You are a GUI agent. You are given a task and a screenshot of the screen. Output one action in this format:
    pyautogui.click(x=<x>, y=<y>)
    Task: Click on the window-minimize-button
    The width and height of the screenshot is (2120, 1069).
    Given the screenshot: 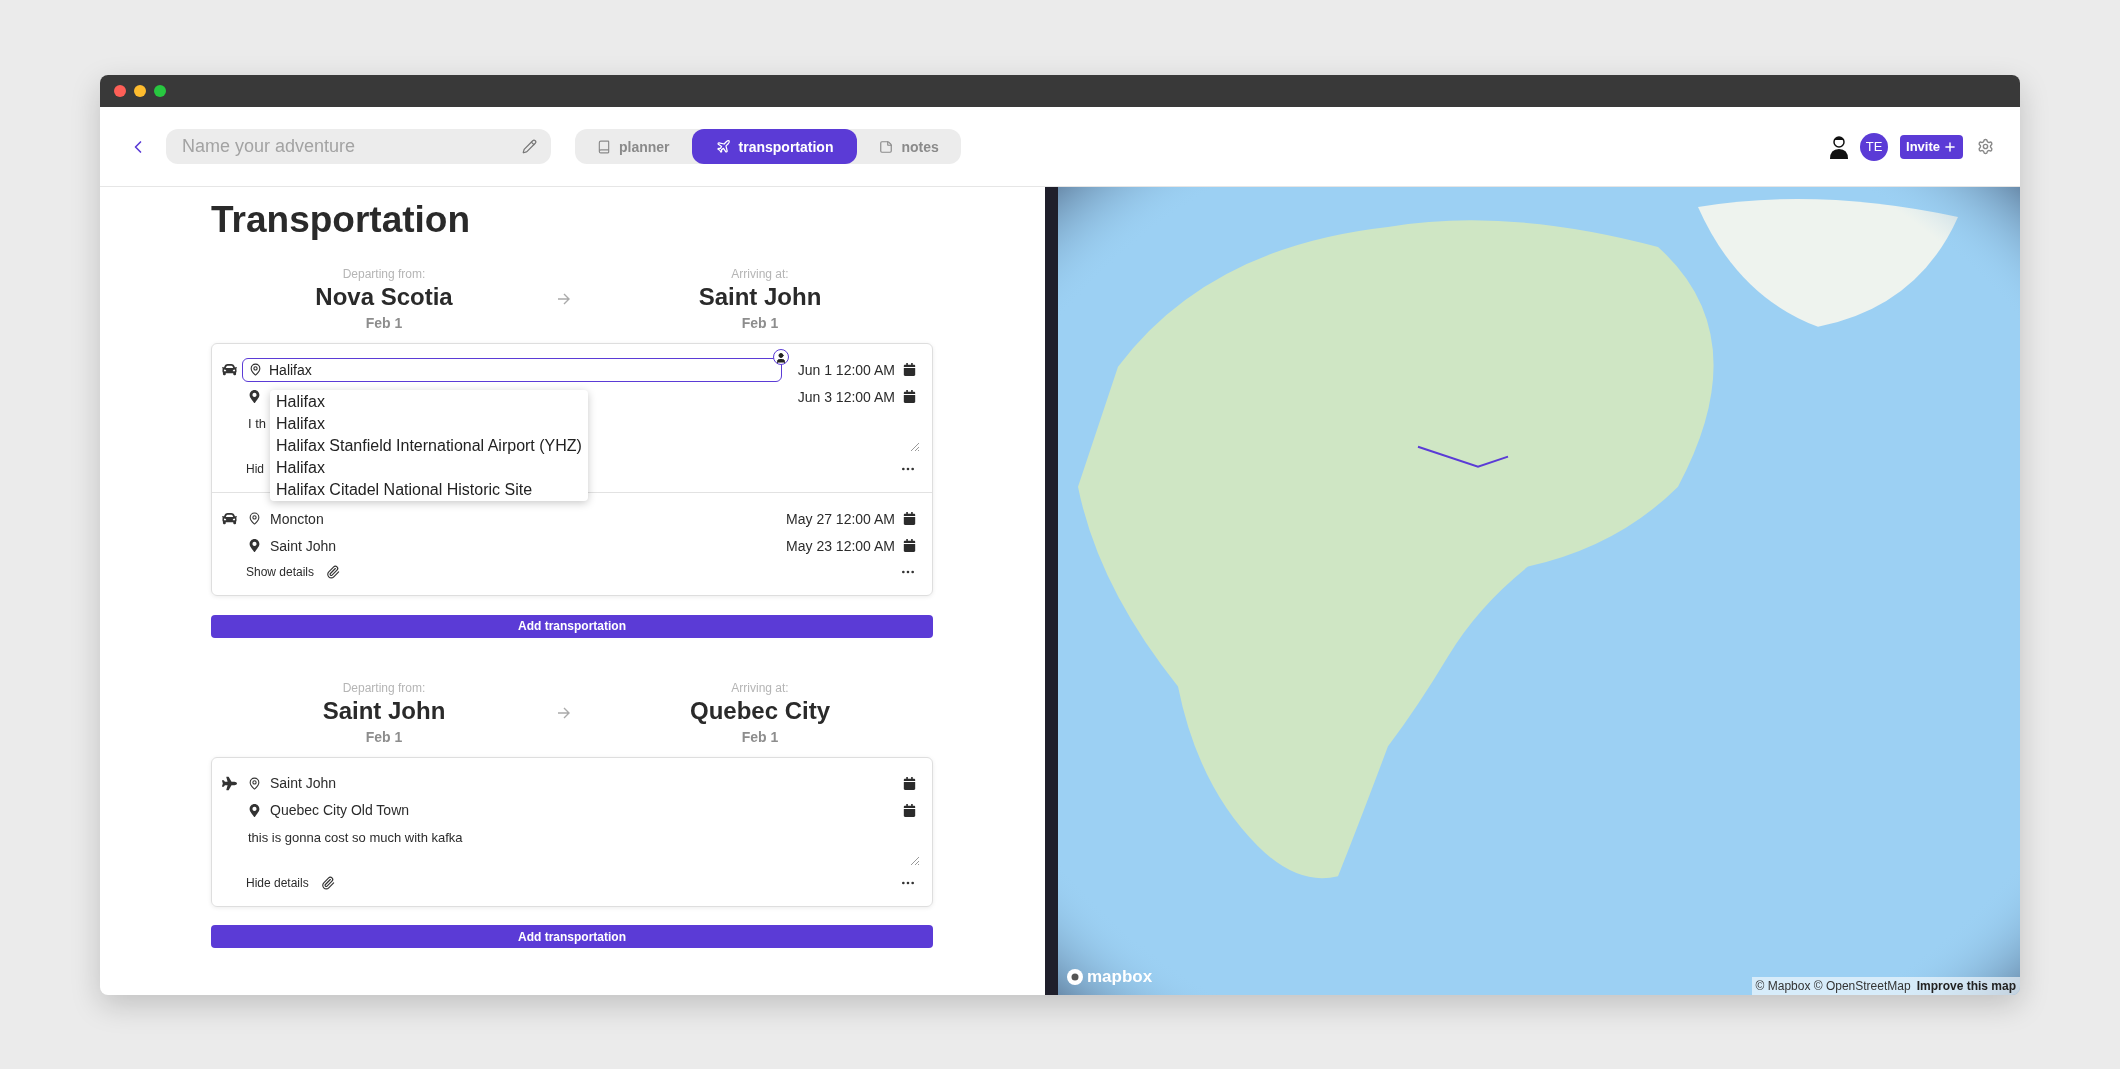 What is the action you would take?
    pyautogui.click(x=140, y=91)
    